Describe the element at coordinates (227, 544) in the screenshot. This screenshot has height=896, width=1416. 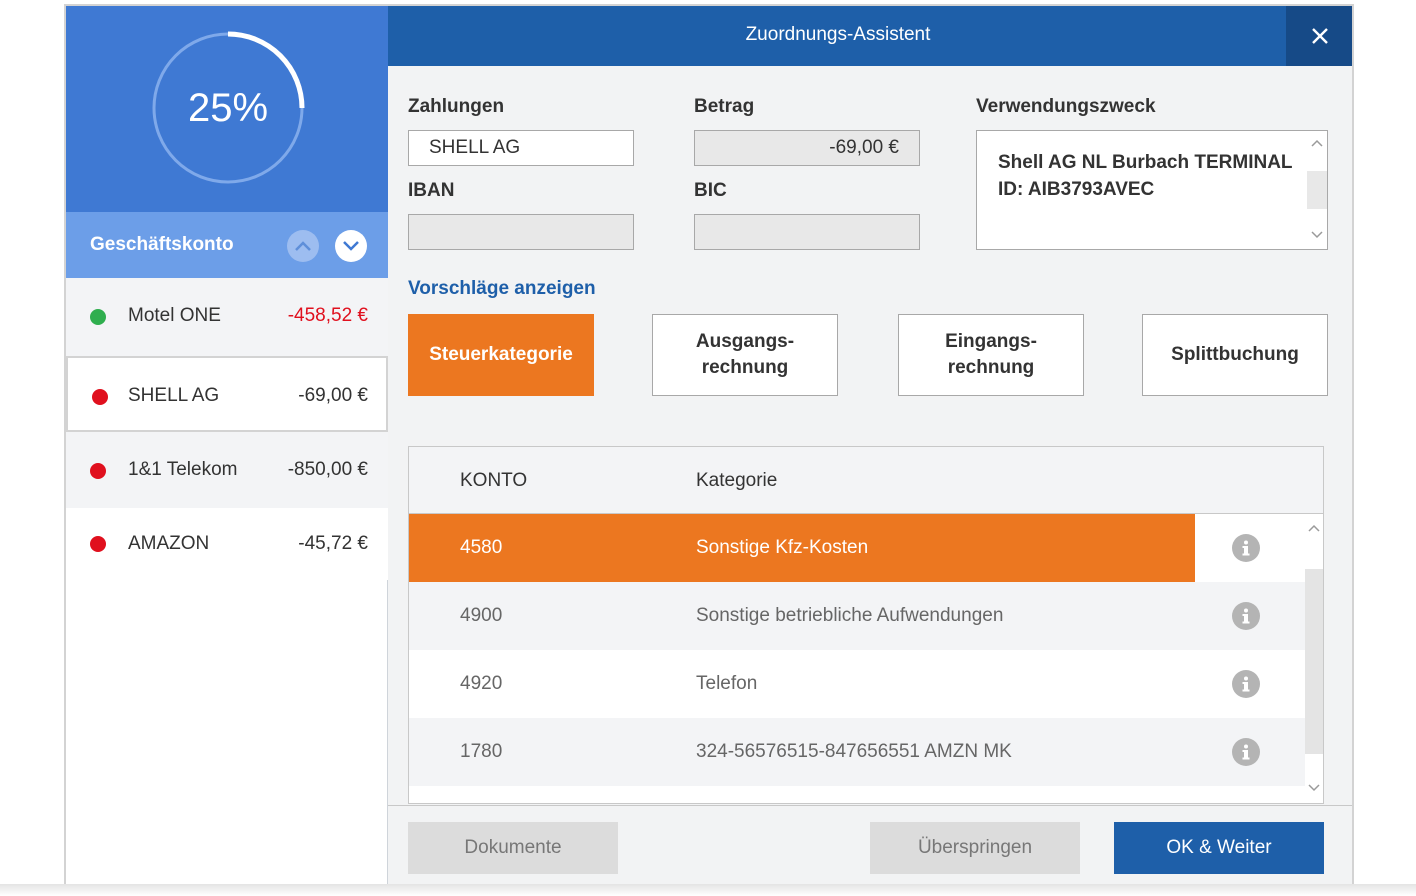
I see `transaction-item: AMAZON -45,72 €` at that location.